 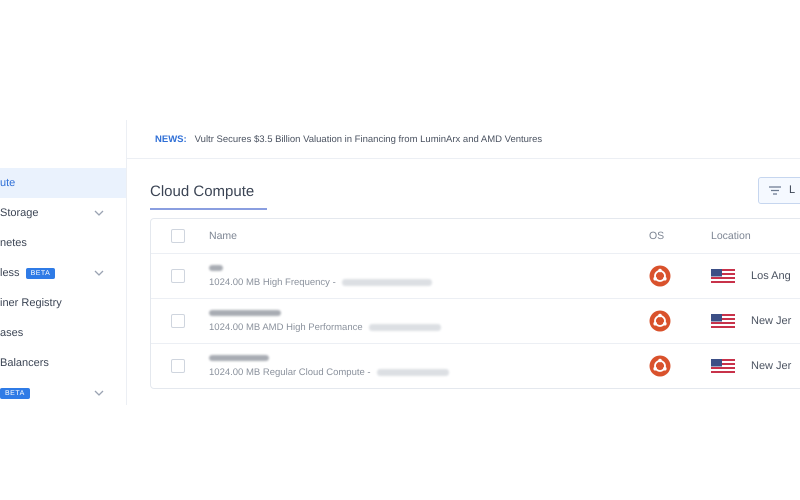 I want to click on news-label: NEWS:, so click(x=171, y=139).